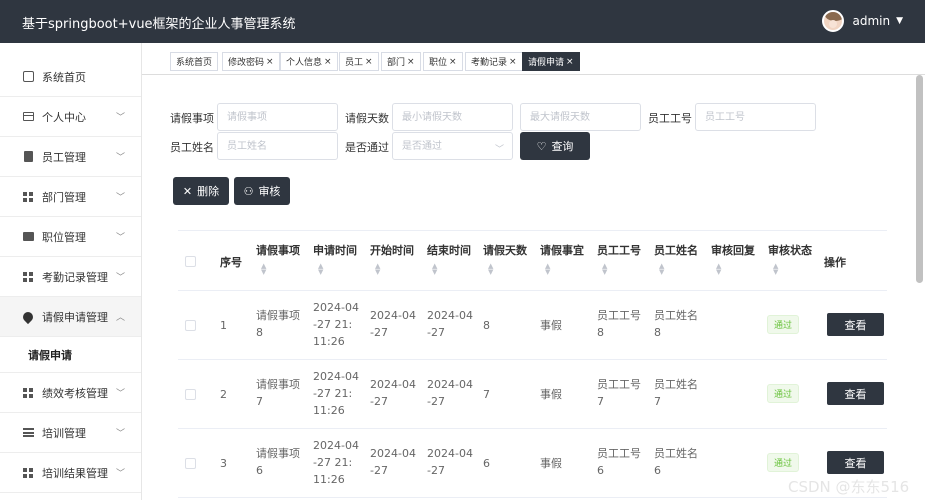 The height and width of the screenshot is (500, 925). I want to click on column-header: 审核回复, so click(733, 250).